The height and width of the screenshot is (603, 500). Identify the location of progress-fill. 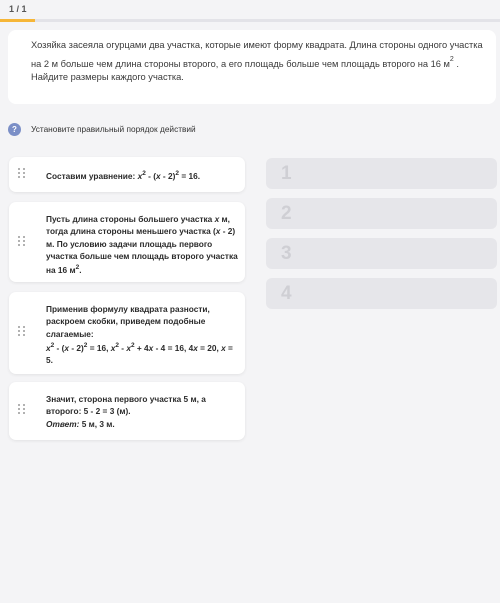
(17, 20).